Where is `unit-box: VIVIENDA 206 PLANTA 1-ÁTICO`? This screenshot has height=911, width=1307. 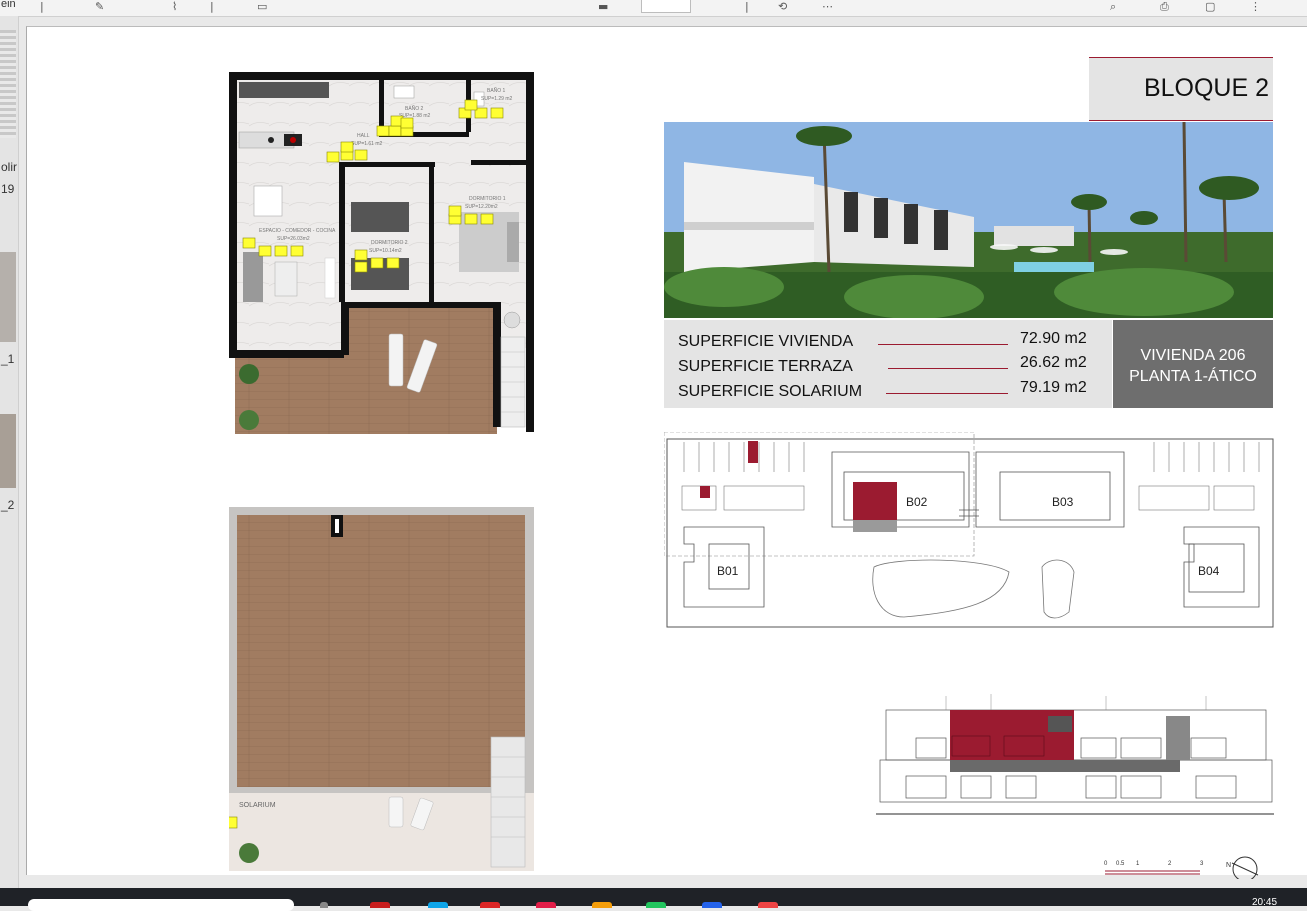
unit-box: VIVIENDA 206 PLANTA 1-ÁTICO is located at coordinates (1193, 364).